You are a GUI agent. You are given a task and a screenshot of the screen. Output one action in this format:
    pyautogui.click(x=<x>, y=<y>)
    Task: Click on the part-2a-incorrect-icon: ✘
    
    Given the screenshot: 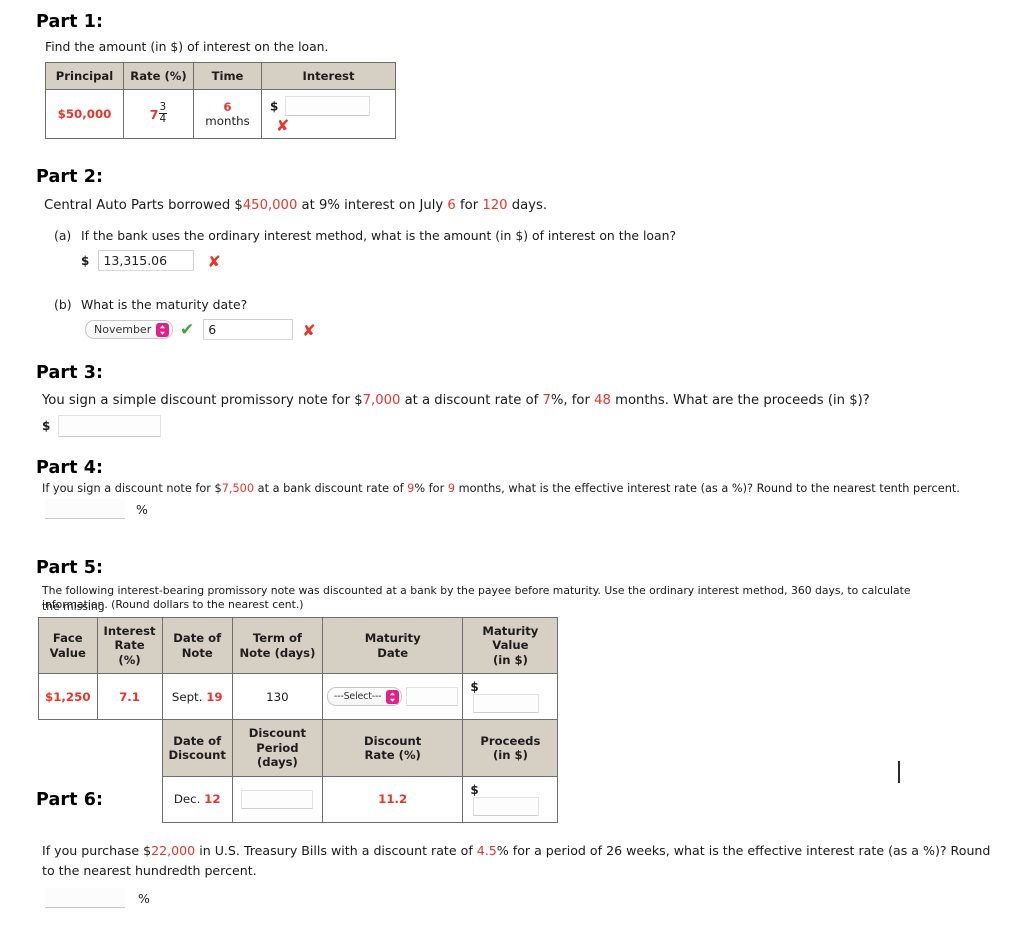 What is the action you would take?
    pyautogui.click(x=214, y=261)
    